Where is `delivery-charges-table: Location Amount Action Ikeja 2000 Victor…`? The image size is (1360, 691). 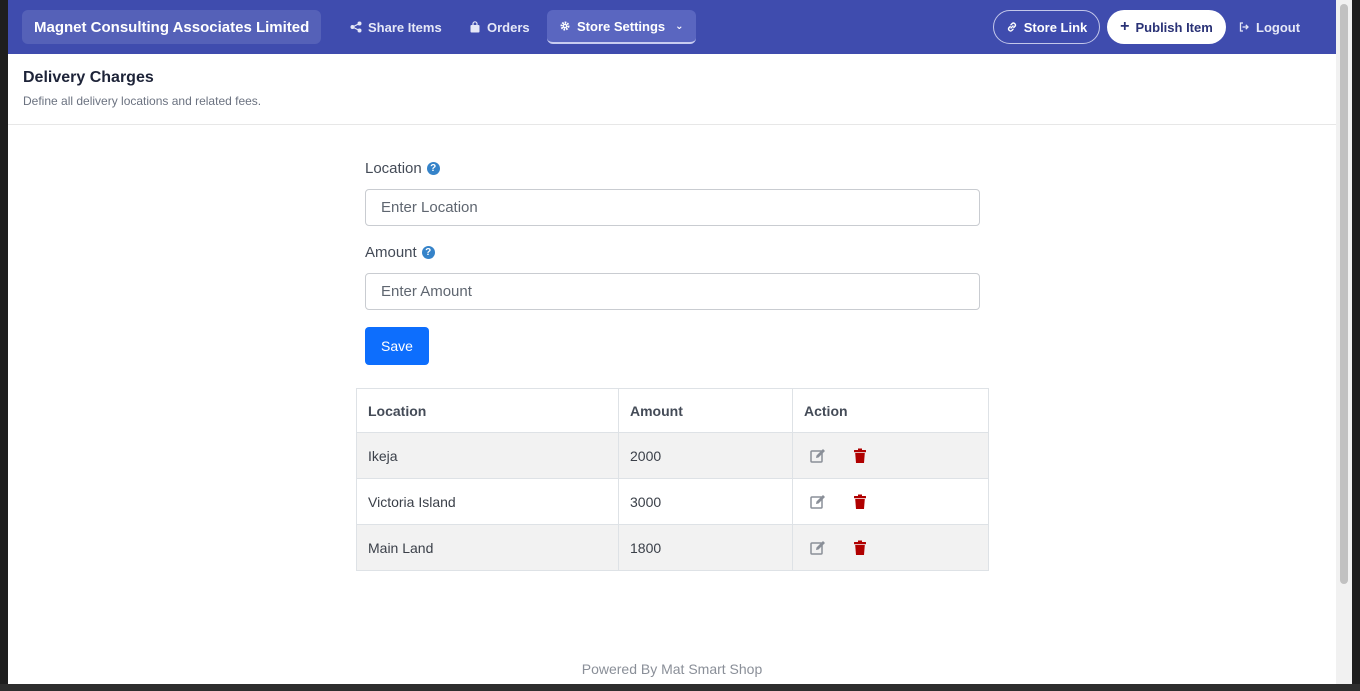
delivery-charges-table: Location Amount Action Ikeja 2000 Victor… is located at coordinates (672, 479).